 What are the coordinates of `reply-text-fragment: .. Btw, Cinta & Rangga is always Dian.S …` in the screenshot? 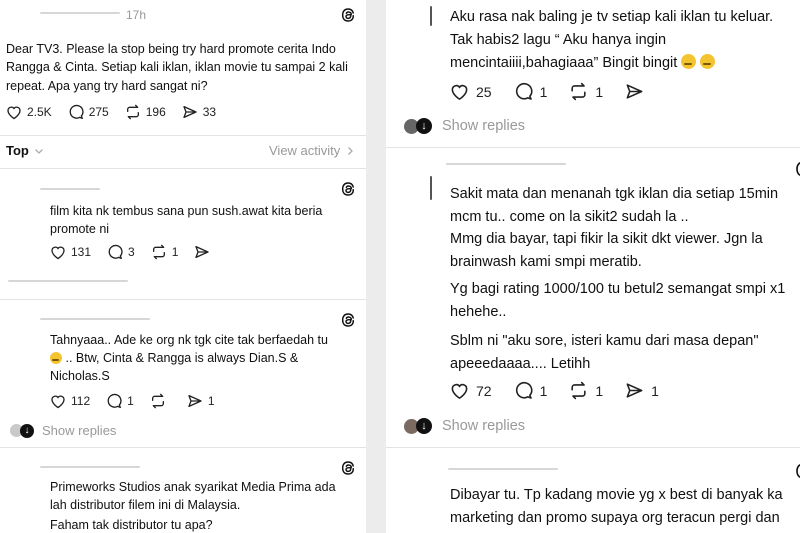 It's located at (182, 358).